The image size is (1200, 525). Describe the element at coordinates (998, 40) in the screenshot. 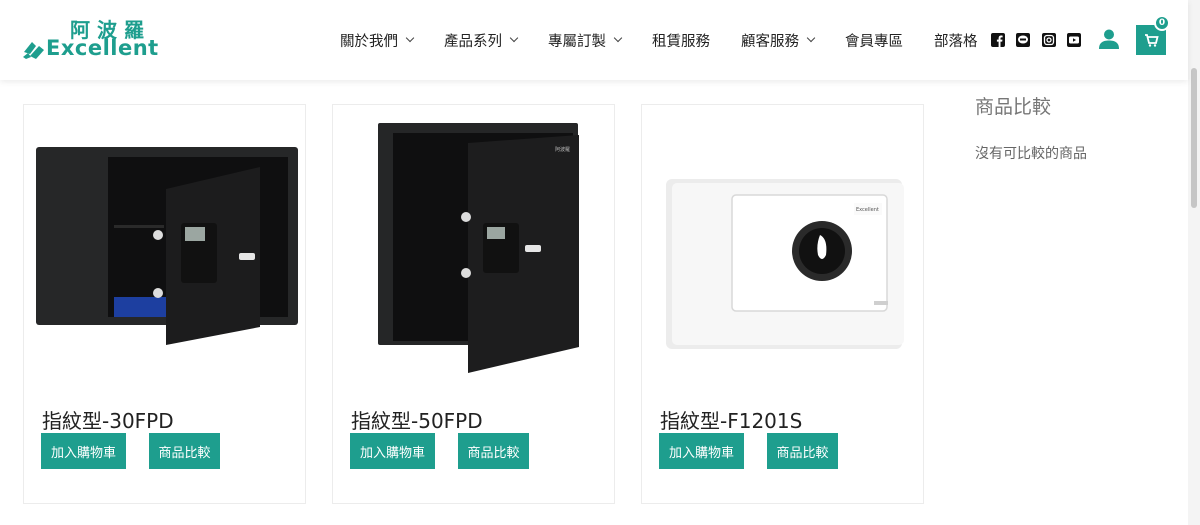

I see `facebook-icon` at that location.